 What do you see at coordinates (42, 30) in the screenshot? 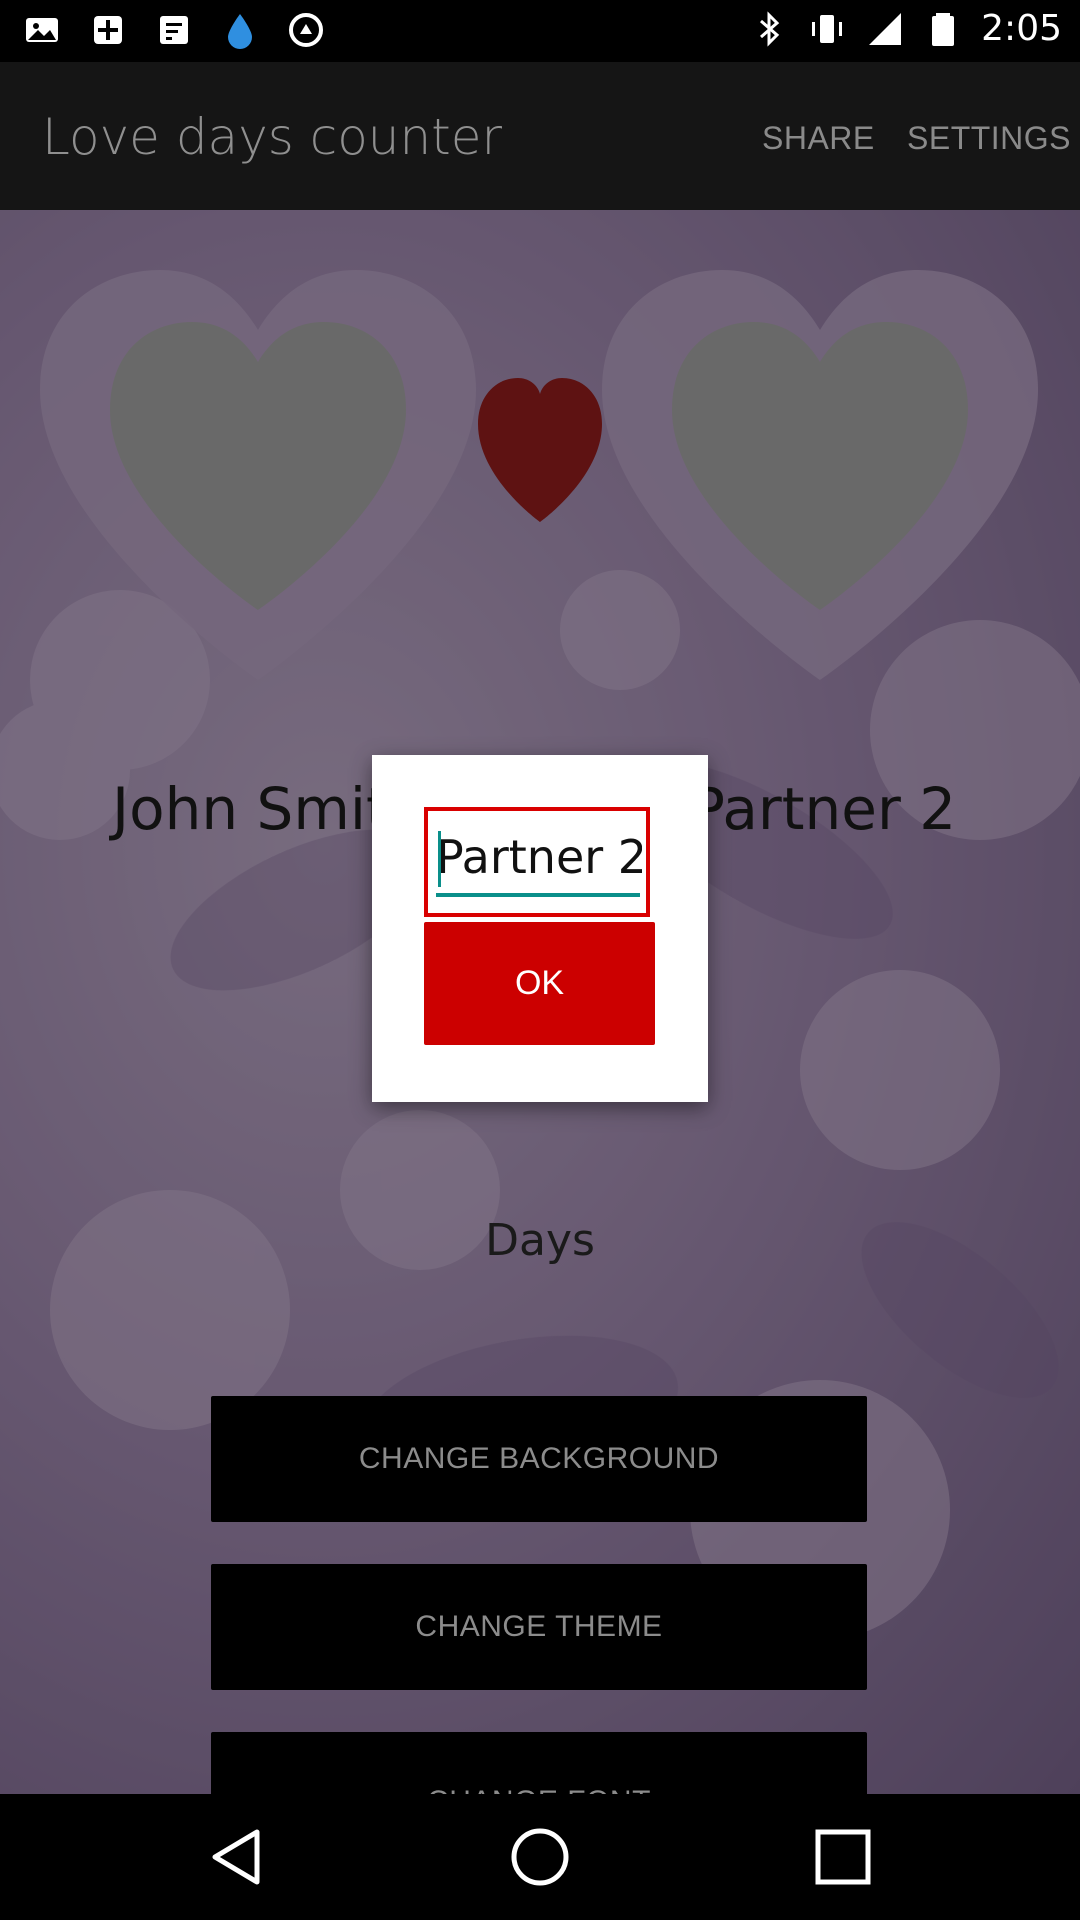
I see `gallery-icon` at bounding box center [42, 30].